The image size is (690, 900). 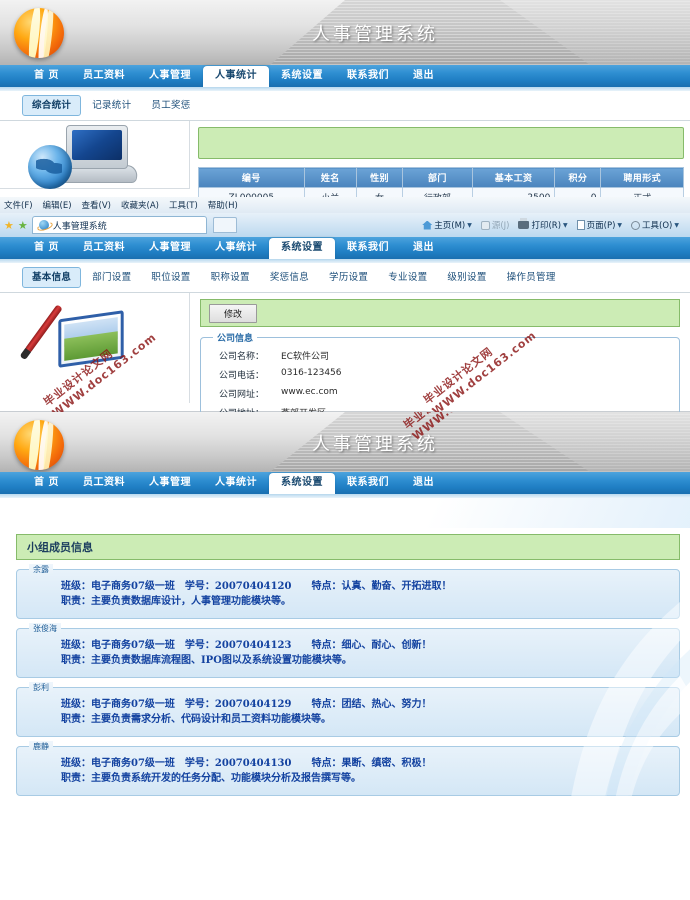 What do you see at coordinates (524, 223) in the screenshot?
I see `print-icon` at bounding box center [524, 223].